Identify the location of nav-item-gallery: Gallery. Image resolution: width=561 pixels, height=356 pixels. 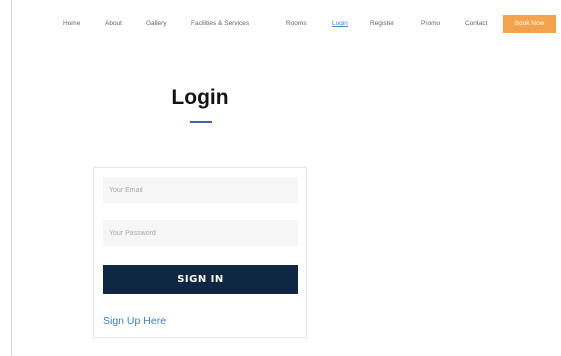
(156, 24).